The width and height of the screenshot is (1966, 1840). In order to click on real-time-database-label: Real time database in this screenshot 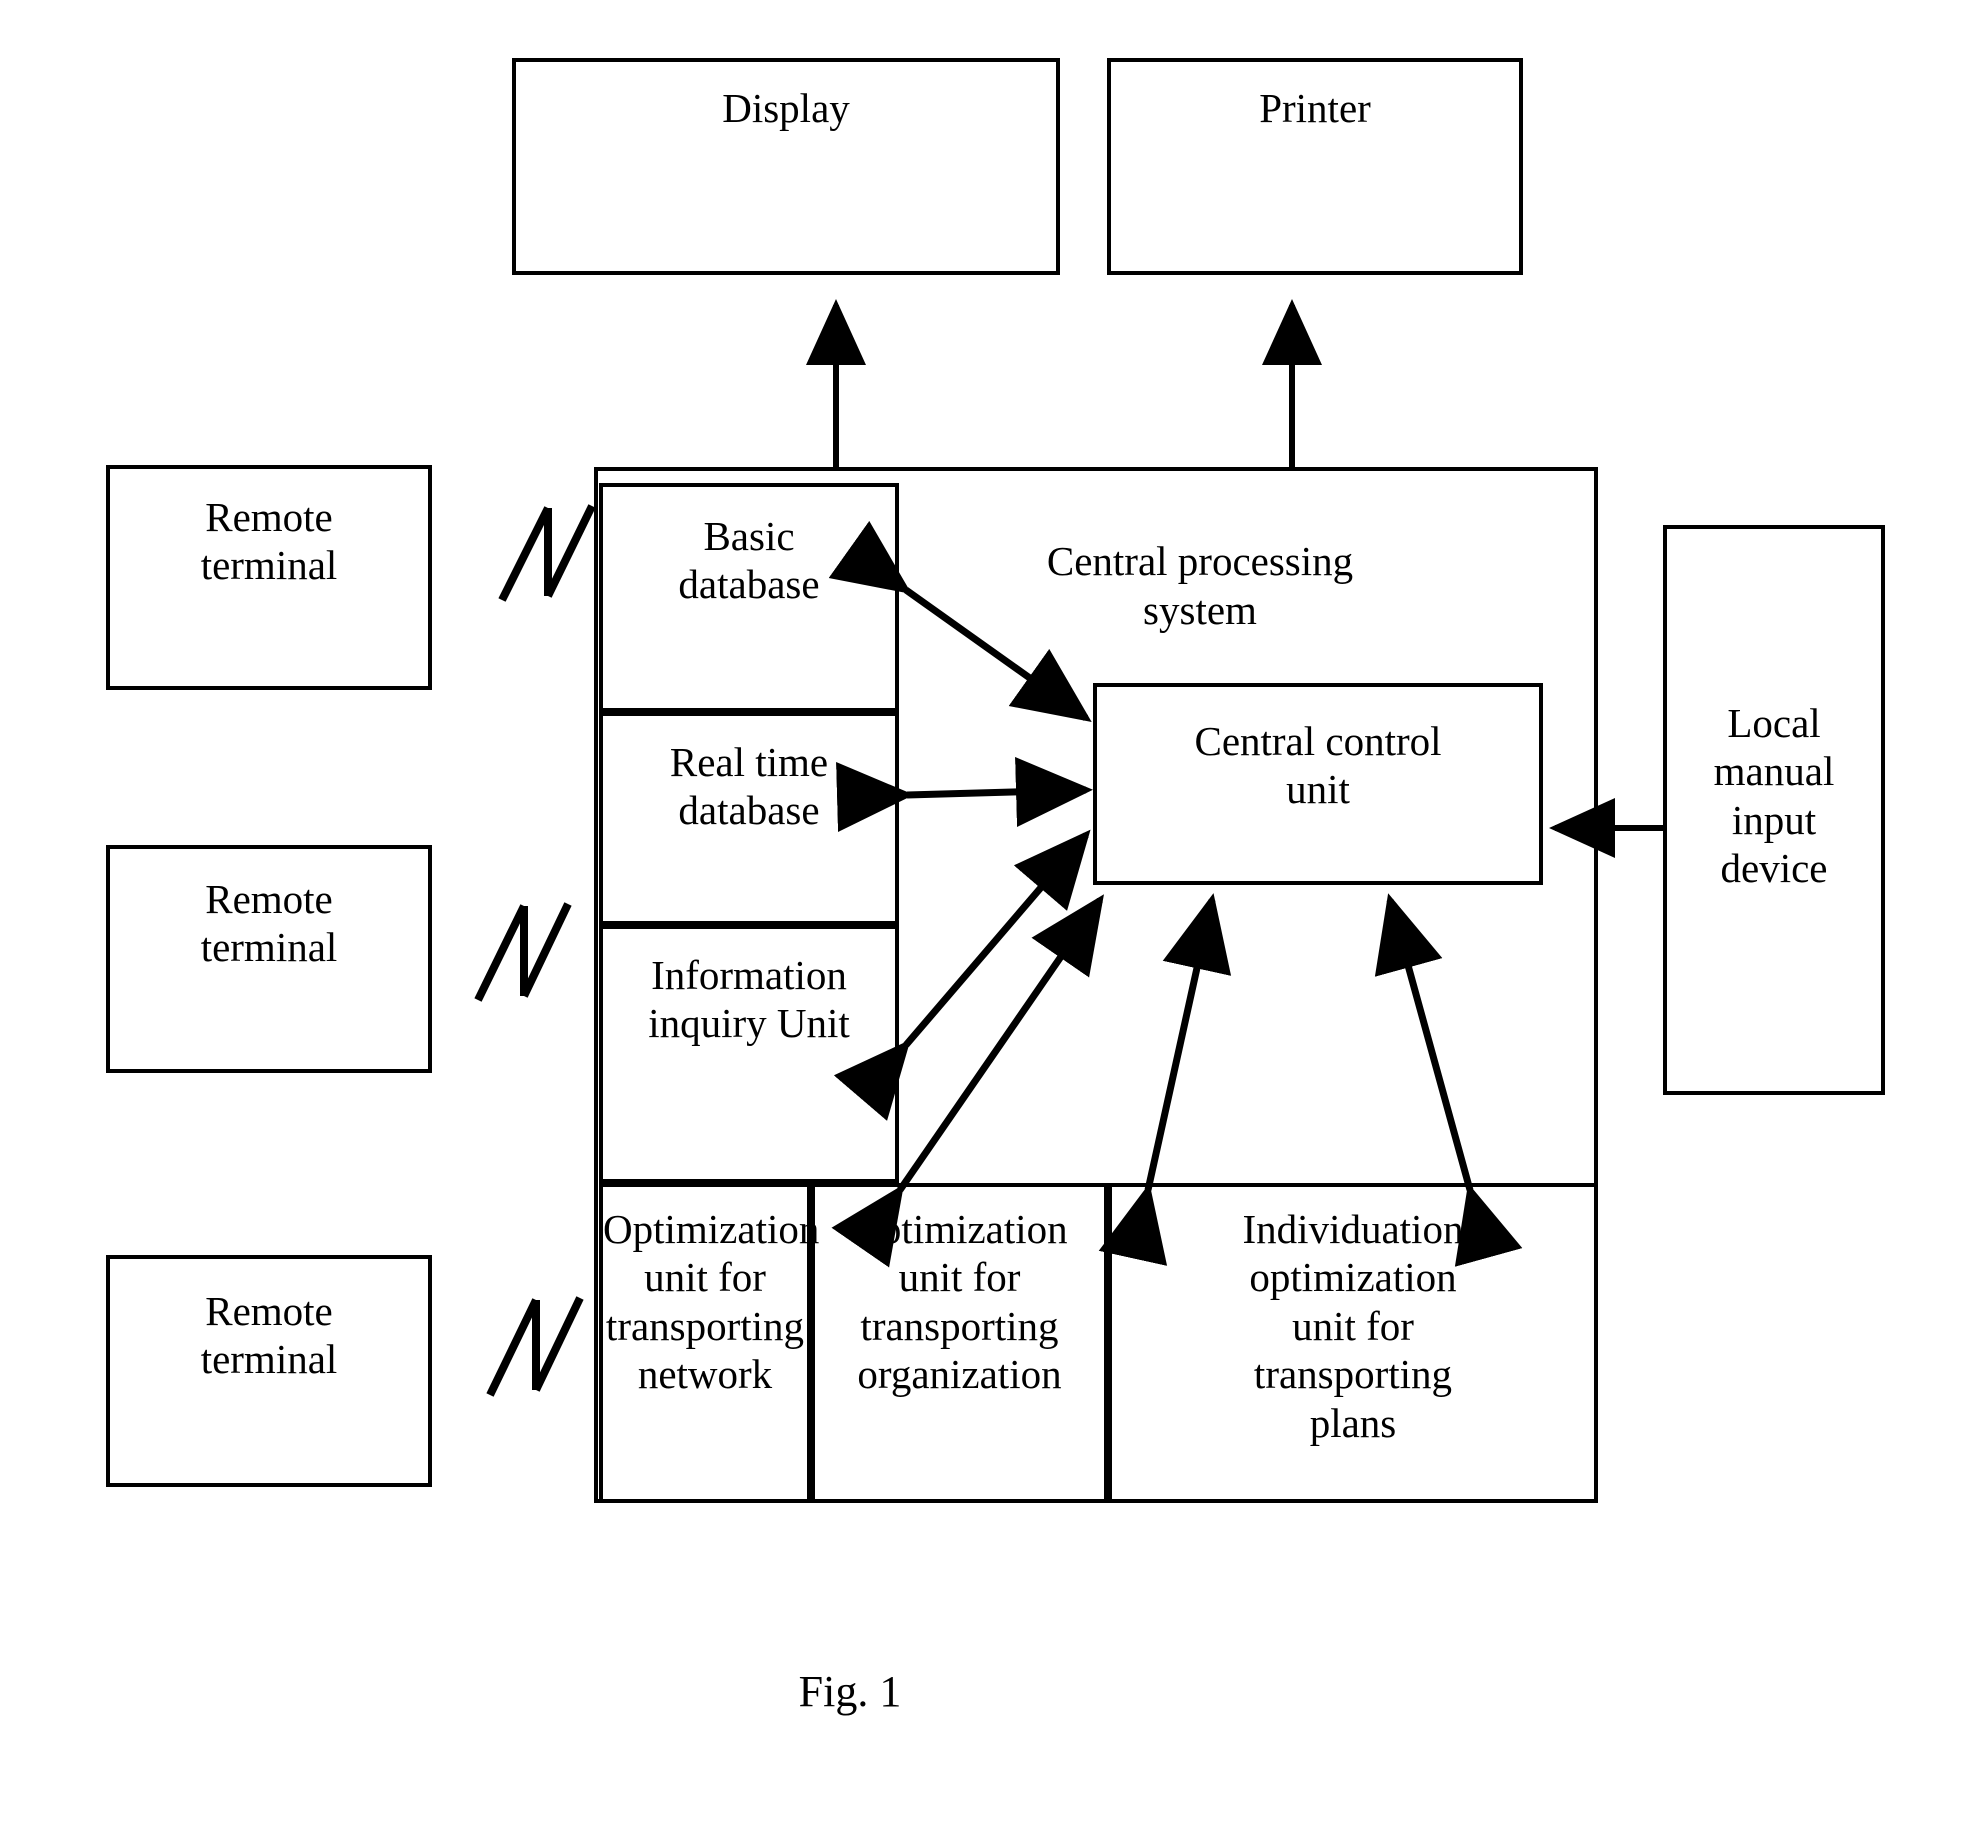, I will do `click(749, 786)`.